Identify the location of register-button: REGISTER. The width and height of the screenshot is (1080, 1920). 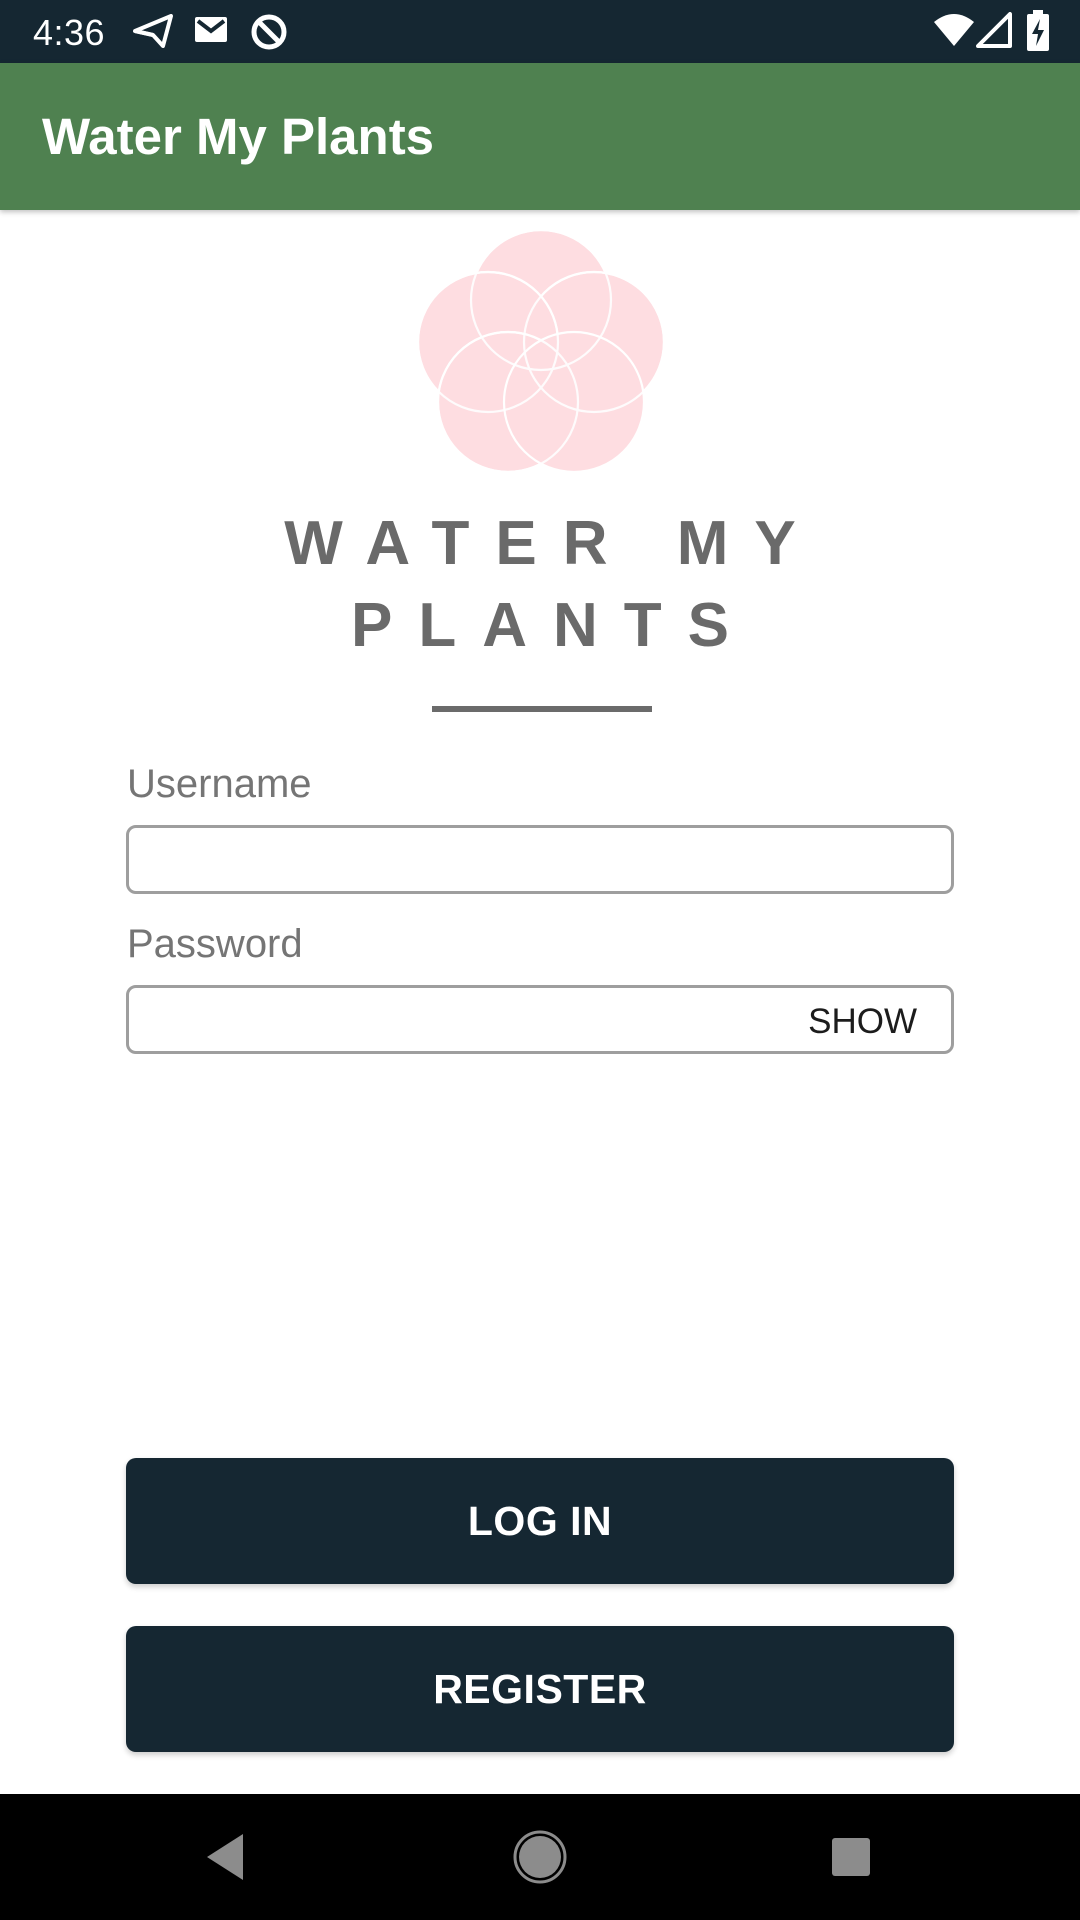
(540, 1689).